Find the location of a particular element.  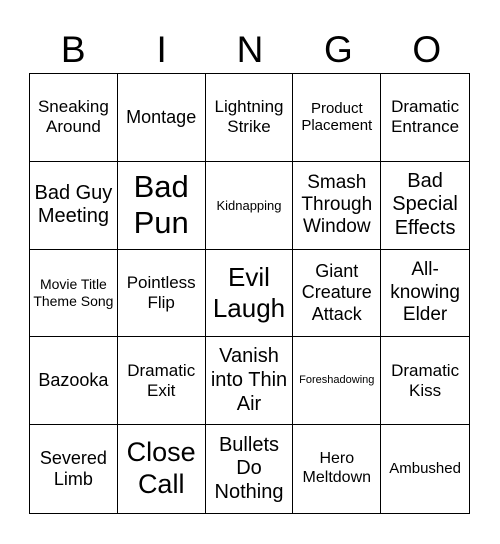

bingo-cell: Dramatic Entrance is located at coordinates (425, 118).